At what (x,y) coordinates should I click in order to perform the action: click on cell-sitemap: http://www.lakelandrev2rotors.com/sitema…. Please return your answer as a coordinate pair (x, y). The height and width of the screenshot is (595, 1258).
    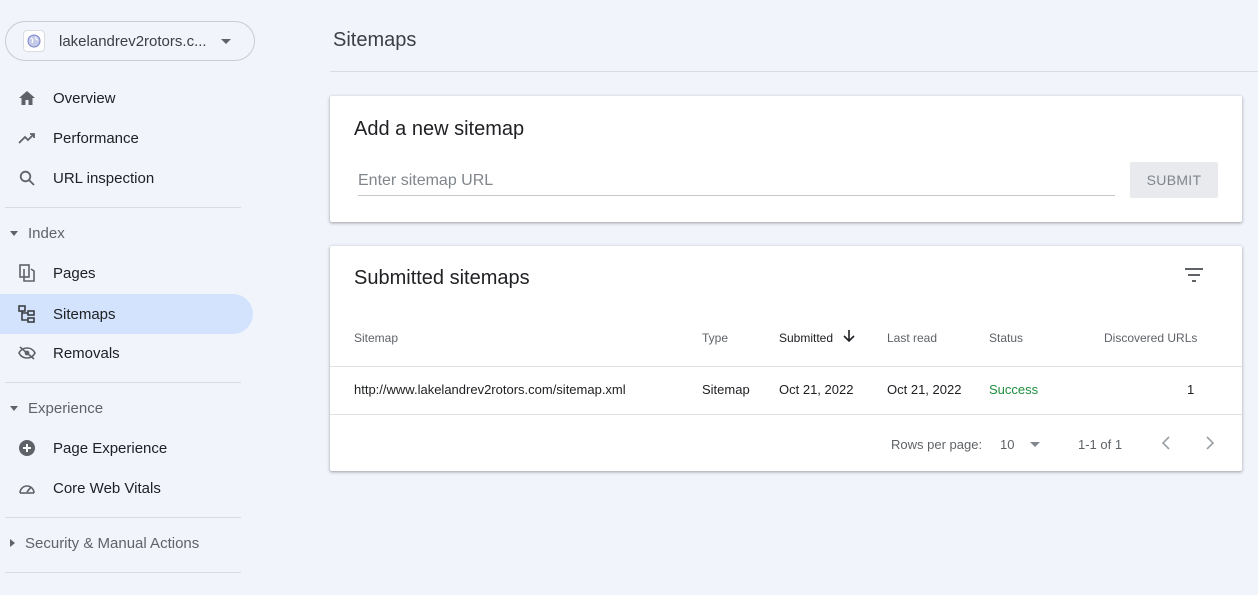
    Looking at the image, I should click on (490, 389).